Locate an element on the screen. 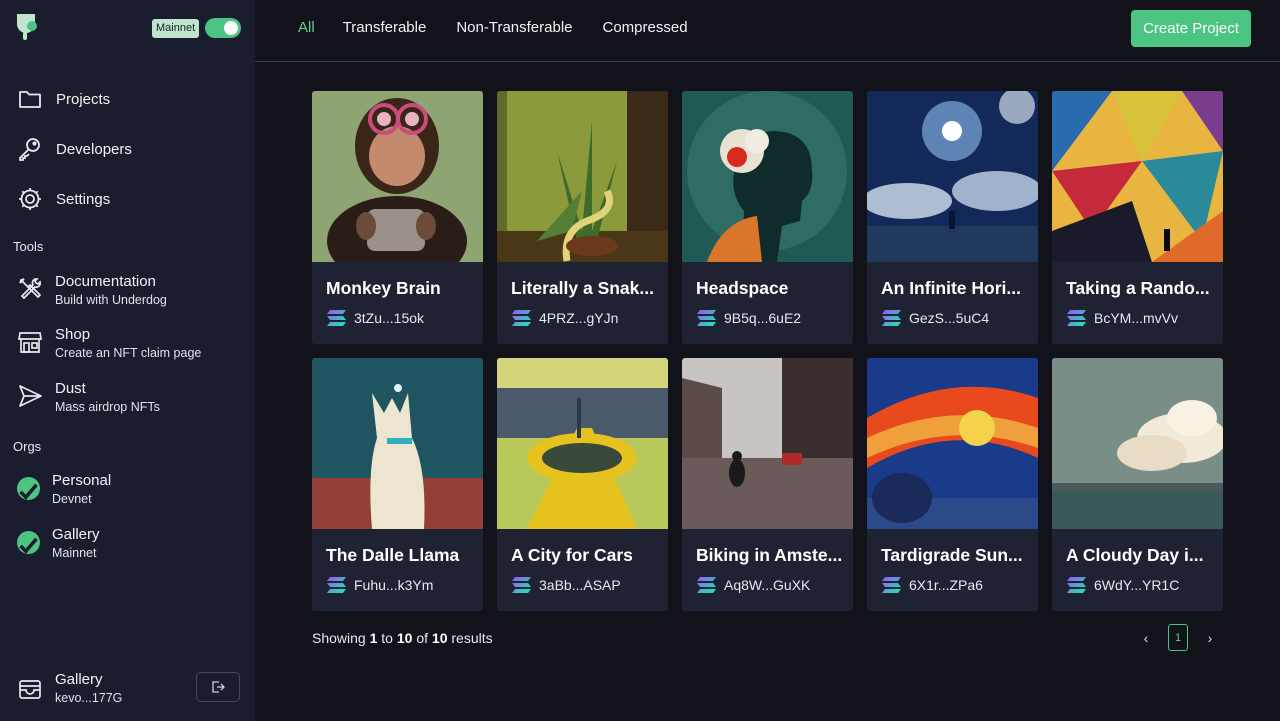 The height and width of the screenshot is (721, 1280). results-to: 10 is located at coordinates (404, 638).